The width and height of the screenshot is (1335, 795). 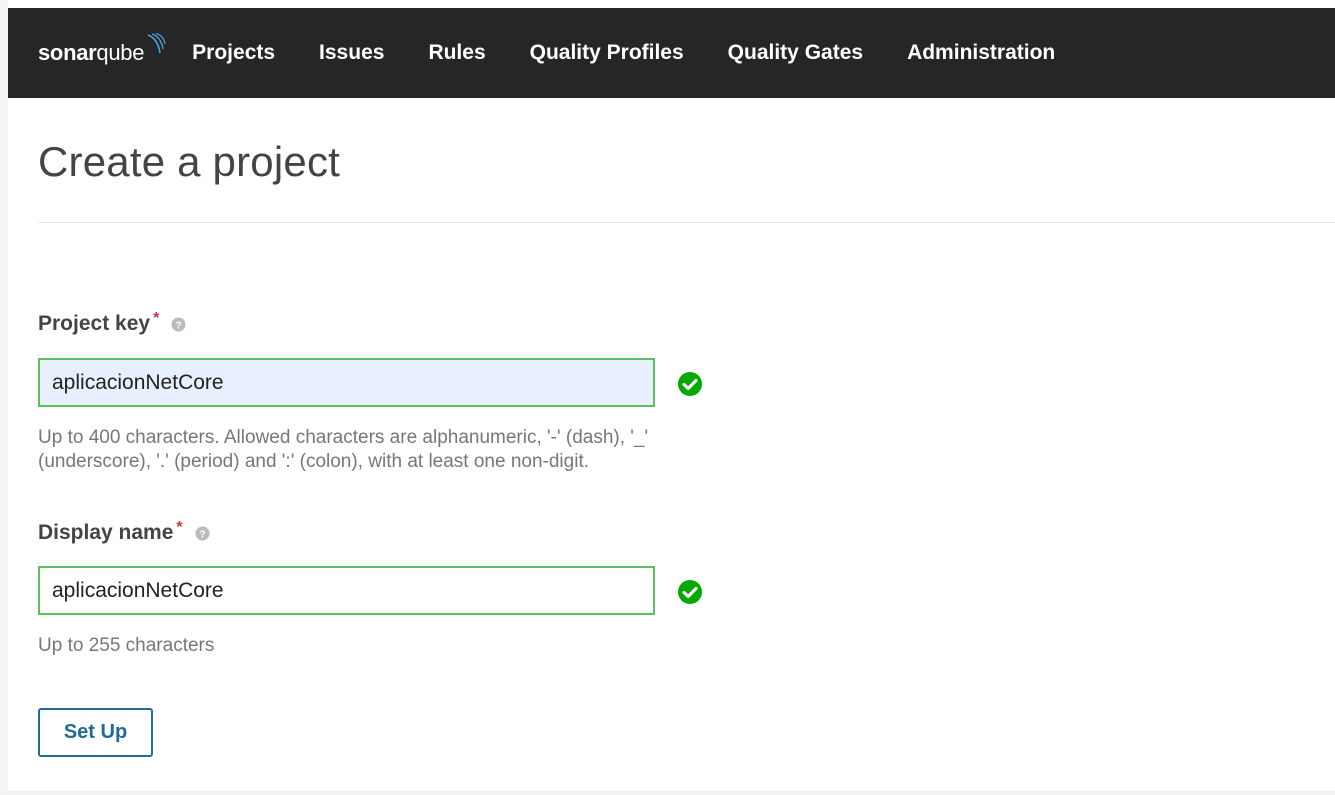 What do you see at coordinates (351, 53) in the screenshot?
I see `nav-issues: Issues` at bounding box center [351, 53].